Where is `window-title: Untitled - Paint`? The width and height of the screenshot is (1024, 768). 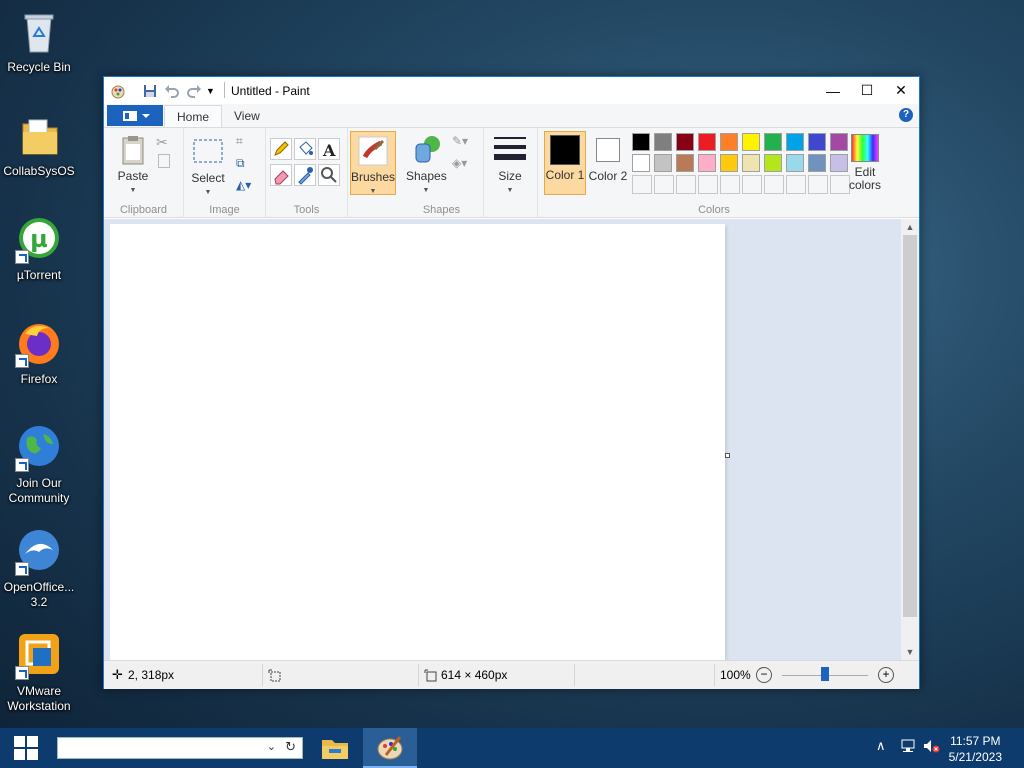
window-title: Untitled - Paint is located at coordinates (270, 91).